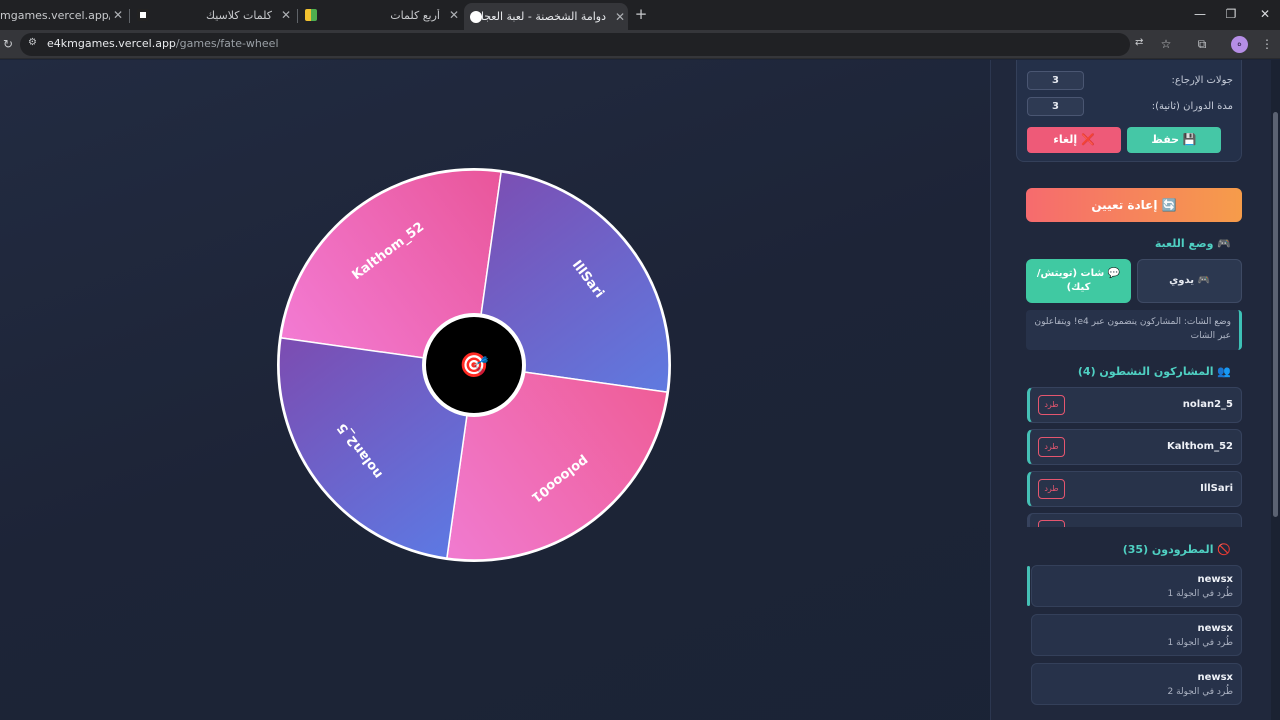 The image size is (1280, 720). I want to click on tab-title: أربع كلمات, so click(415, 15).